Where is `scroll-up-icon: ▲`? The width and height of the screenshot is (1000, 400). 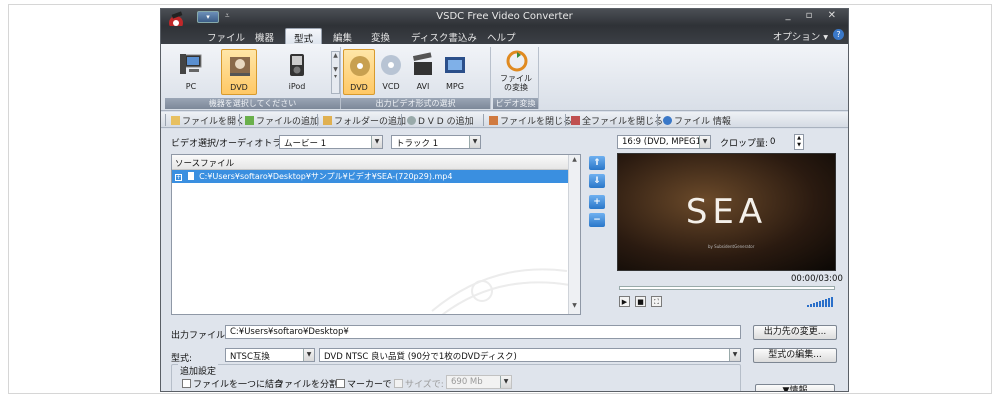 scroll-up-icon: ▲ is located at coordinates (574, 161).